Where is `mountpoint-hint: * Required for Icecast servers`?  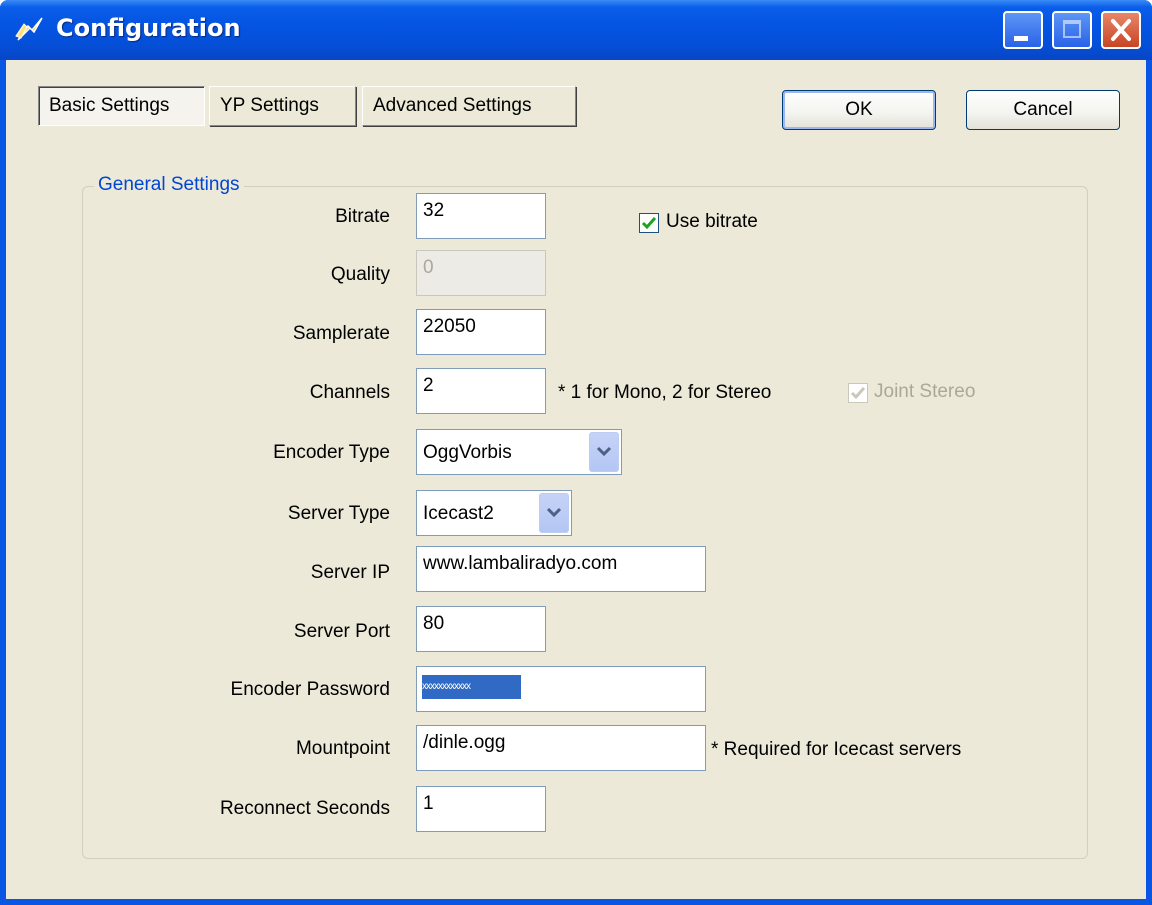 mountpoint-hint: * Required for Icecast servers is located at coordinates (836, 749).